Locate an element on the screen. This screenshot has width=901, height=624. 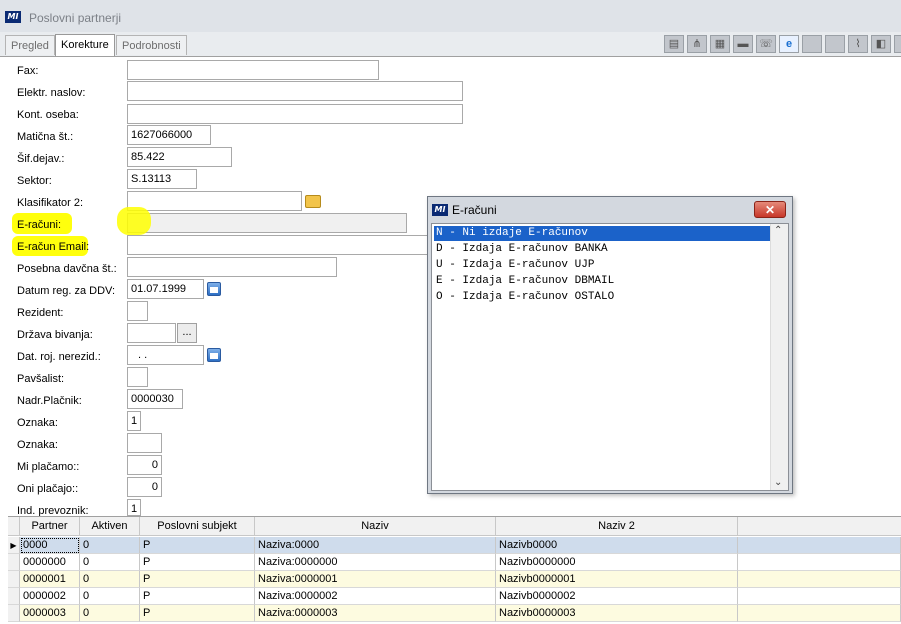
table-cell: 0000003 is located at coordinates (50, 613).